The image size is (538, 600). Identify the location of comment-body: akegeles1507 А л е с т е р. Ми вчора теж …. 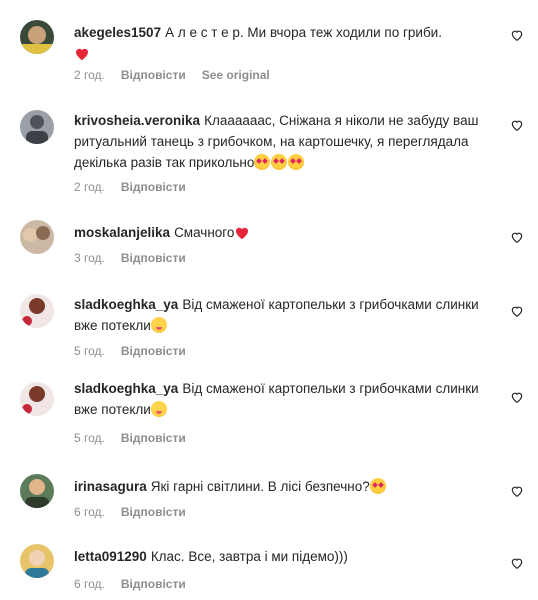
(286, 43).